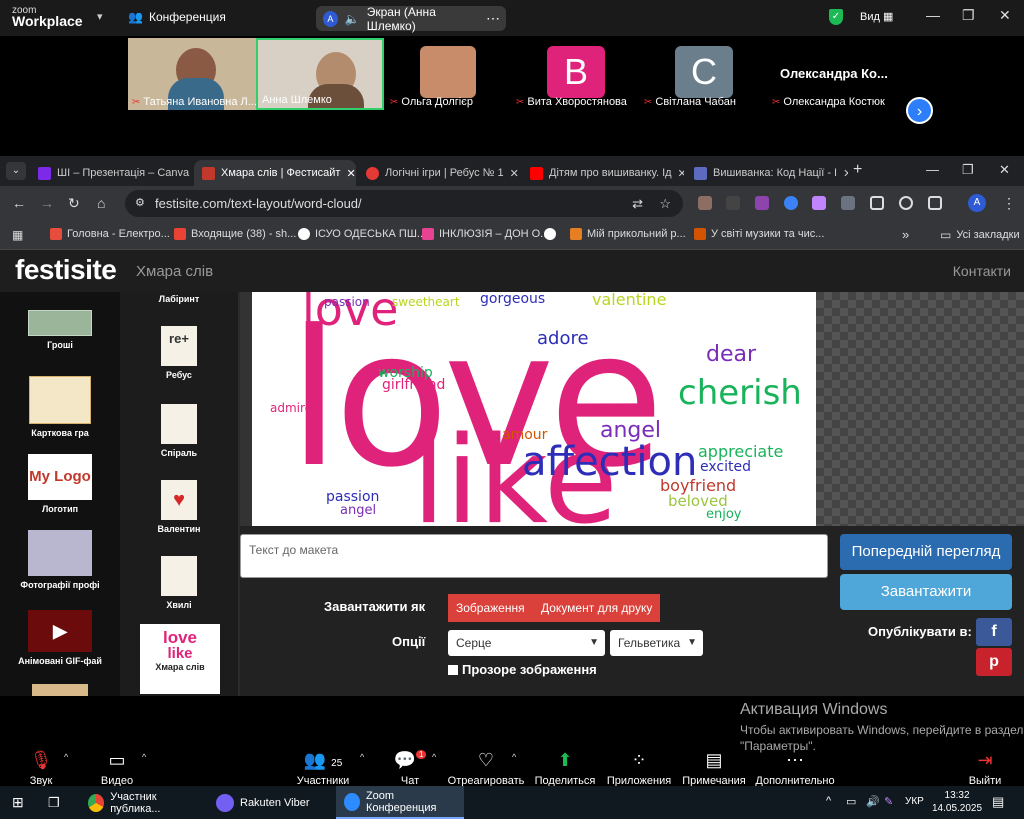  Describe the element at coordinates (656, 643) in the screenshot. I see `font-select: Гельветика ▼` at that location.